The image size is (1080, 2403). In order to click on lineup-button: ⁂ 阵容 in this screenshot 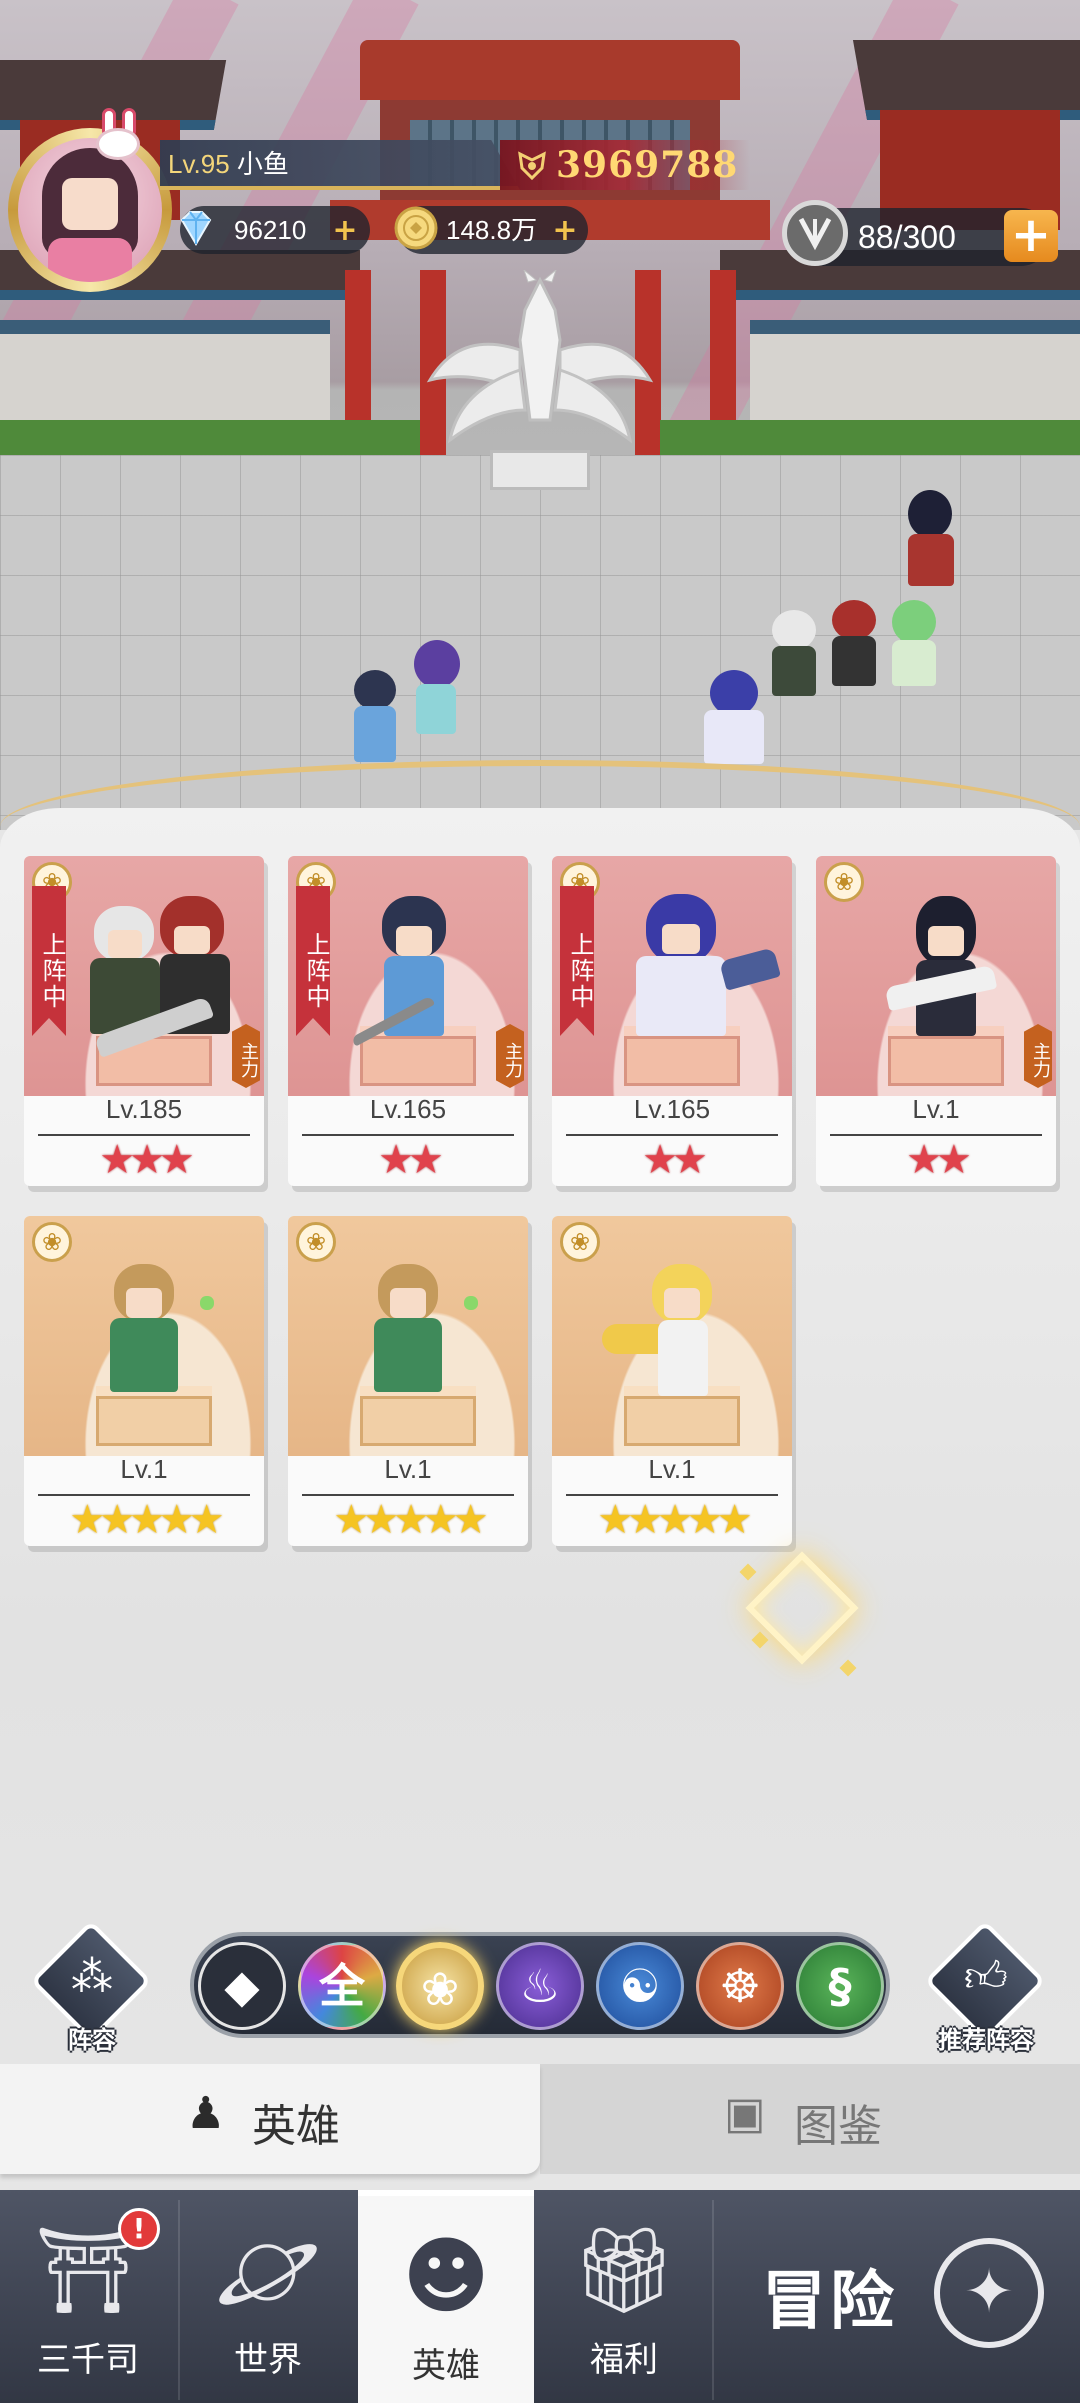, I will do `click(91, 1987)`.